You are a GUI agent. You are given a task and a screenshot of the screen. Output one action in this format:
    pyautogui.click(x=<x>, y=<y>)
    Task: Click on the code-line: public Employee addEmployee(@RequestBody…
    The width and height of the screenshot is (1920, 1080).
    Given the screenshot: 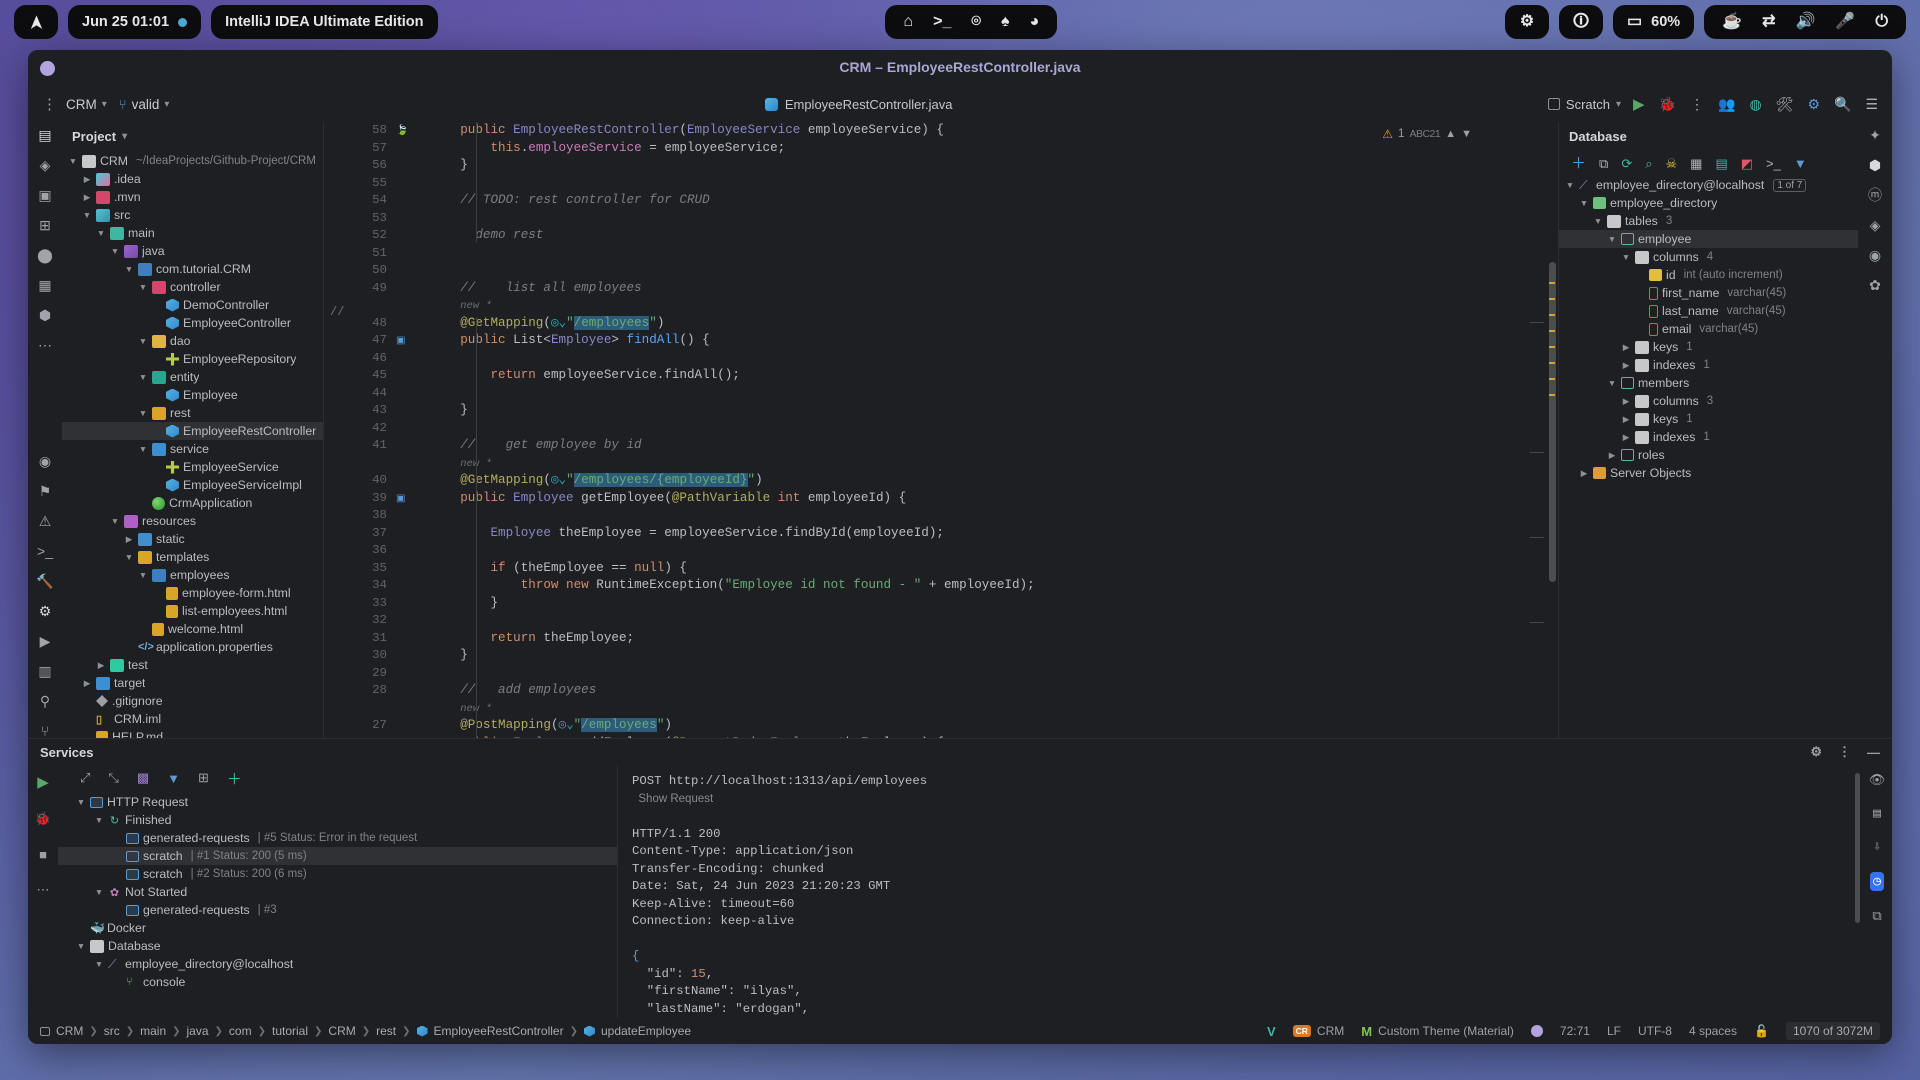 What is the action you would take?
    pyautogui.click(x=994, y=737)
    